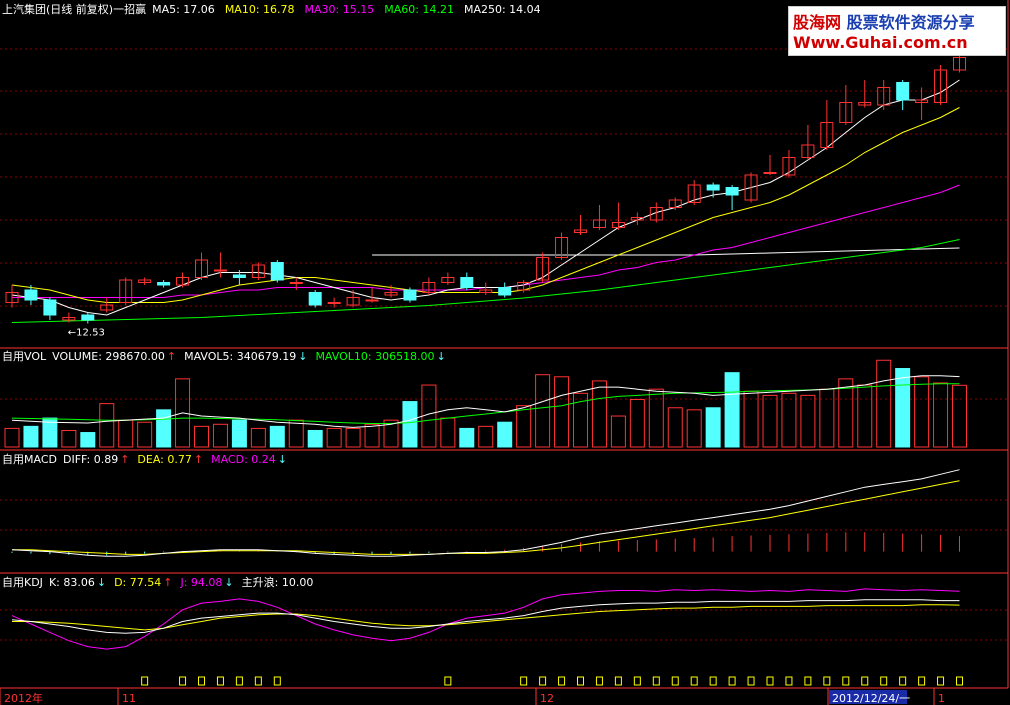 This screenshot has width=1010, height=705. What do you see at coordinates (29, 459) in the screenshot?
I see `macd-title: 自用MACD` at bounding box center [29, 459].